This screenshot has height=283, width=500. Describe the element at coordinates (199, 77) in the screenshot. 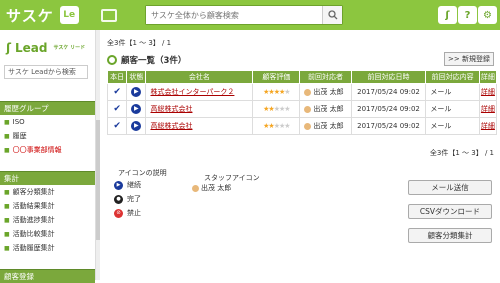

I see `col-company: 会社名` at that location.